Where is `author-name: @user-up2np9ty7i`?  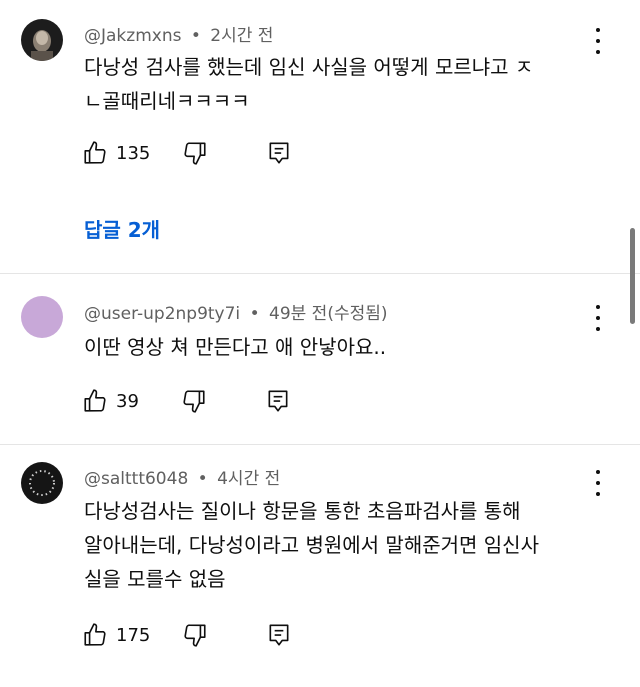
author-name: @user-up2np9ty7i is located at coordinates (162, 314).